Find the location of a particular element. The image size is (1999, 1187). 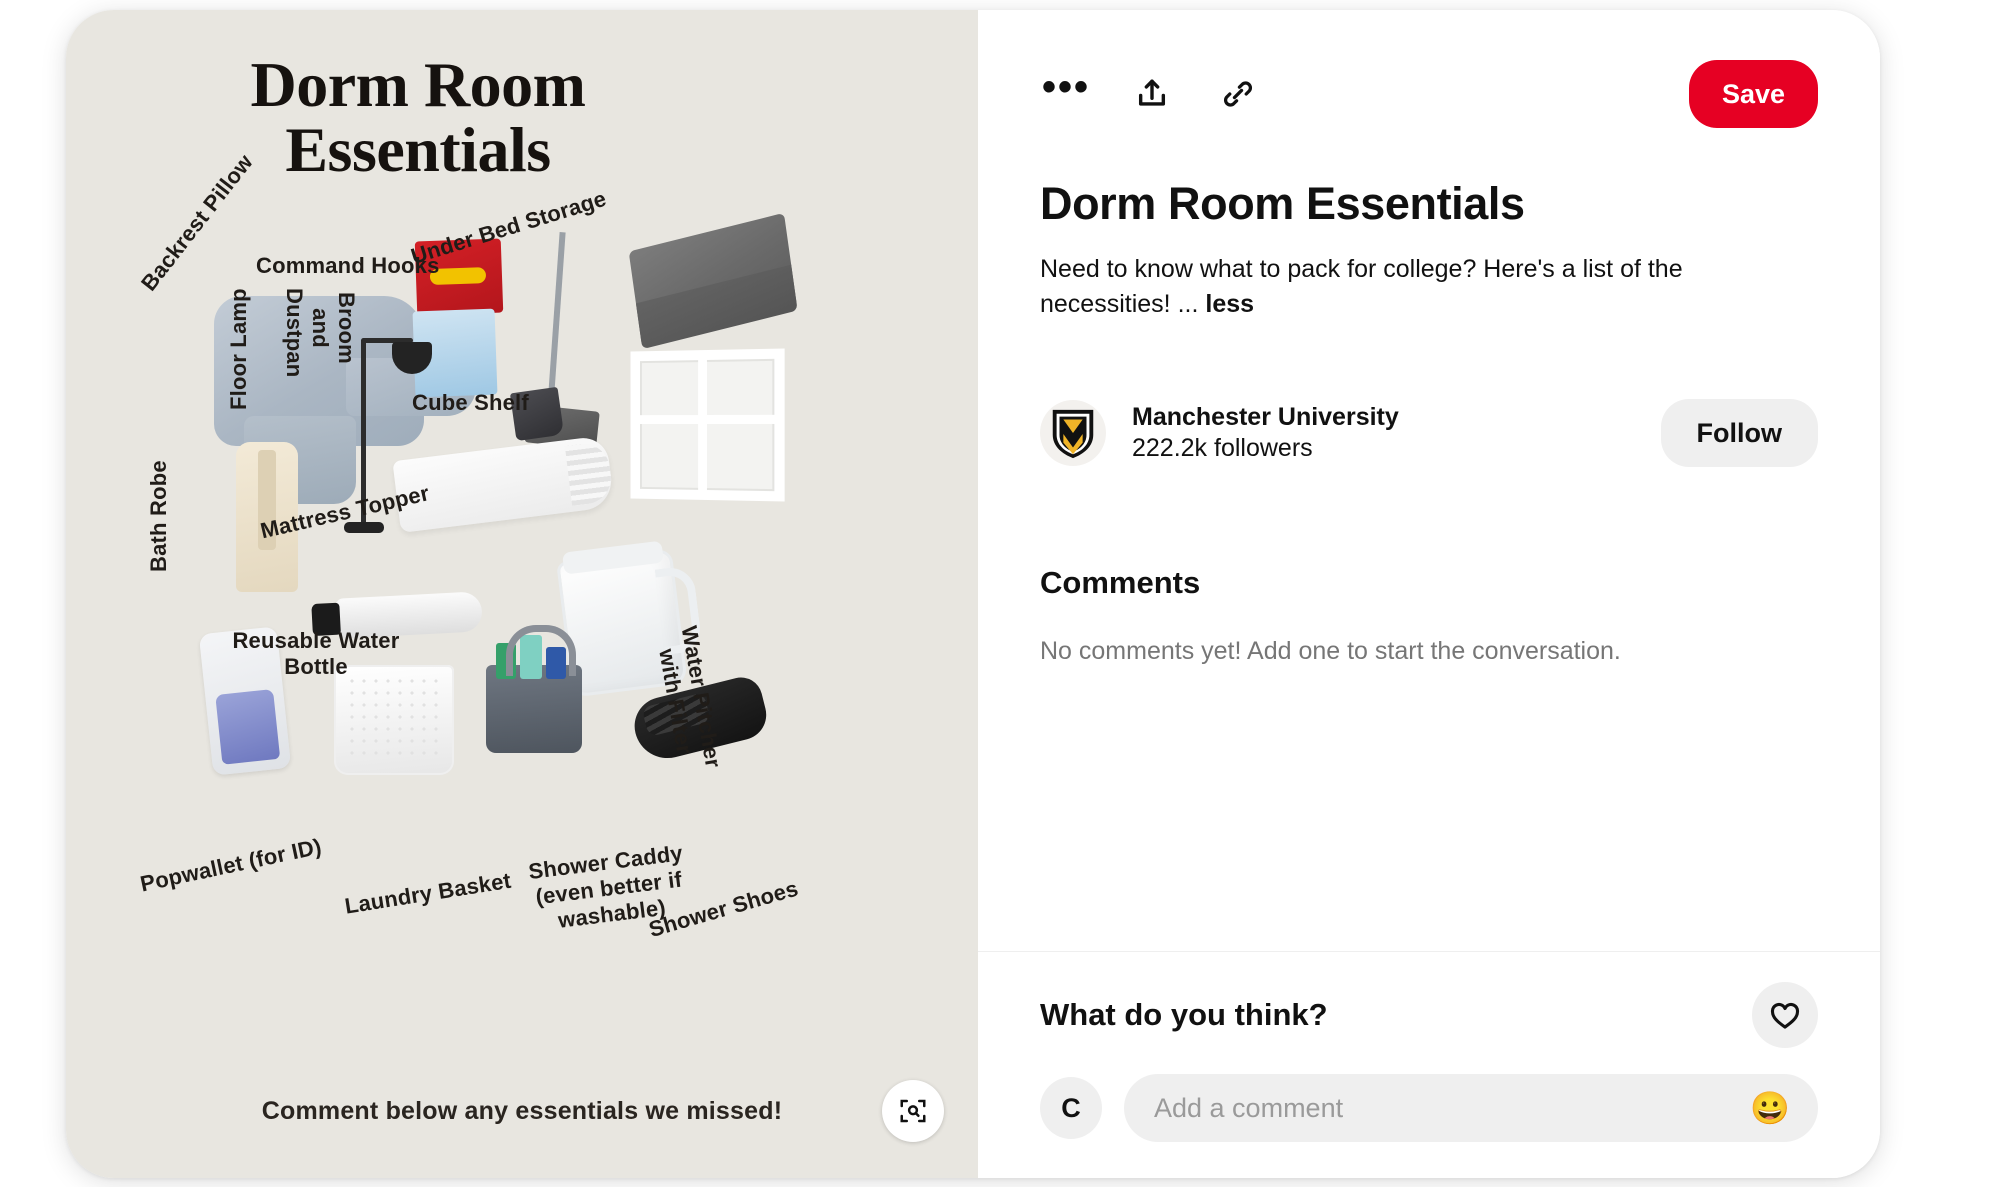

pin-action-bar: ••• Save is located at coordinates (1429, 94).